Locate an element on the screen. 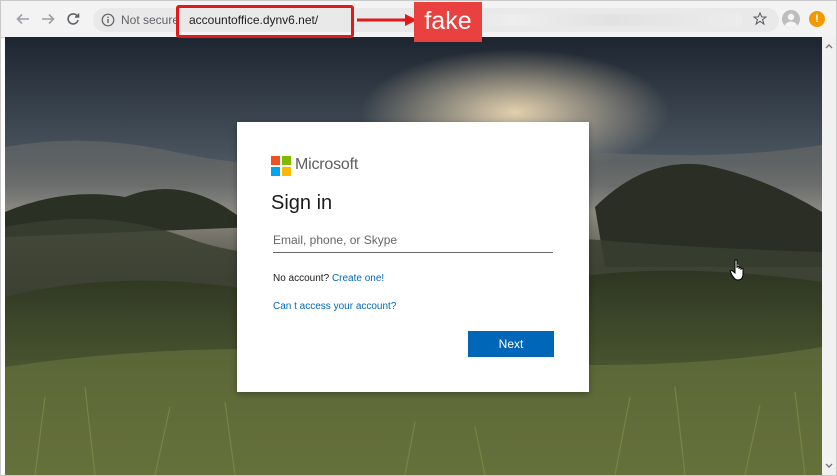 This screenshot has width=837, height=476. no-account-text: No account? is located at coordinates (301, 278).